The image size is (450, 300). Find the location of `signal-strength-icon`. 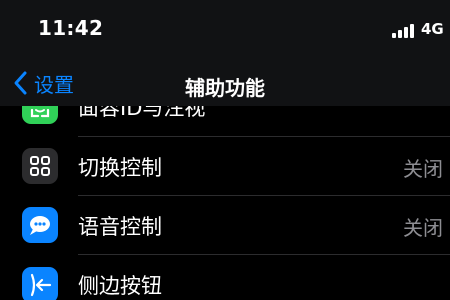

signal-strength-icon is located at coordinates (405, 31).